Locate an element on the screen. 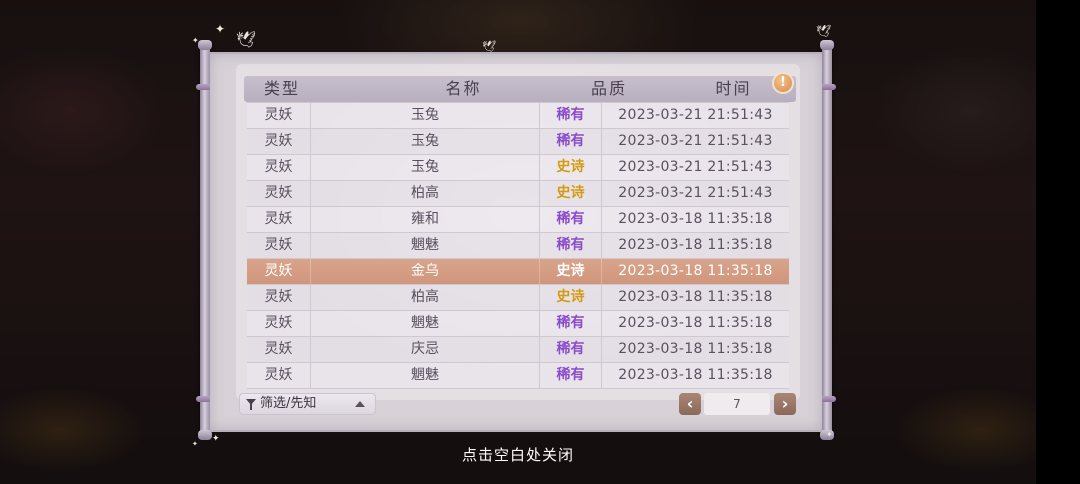  table-row: 灵妖 雍和 稀有 2023-03-18 11:35:18 is located at coordinates (518, 220).